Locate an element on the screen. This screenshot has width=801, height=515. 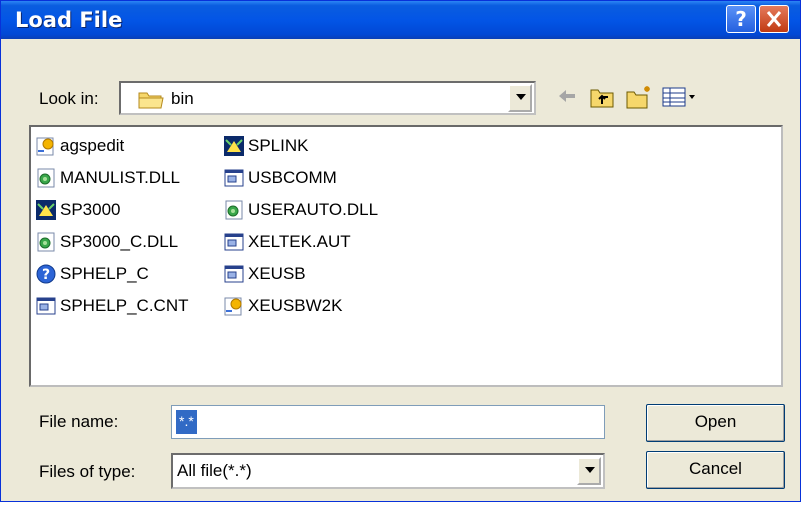
list-item: USERAUTO.DLL is located at coordinates (300, 210).